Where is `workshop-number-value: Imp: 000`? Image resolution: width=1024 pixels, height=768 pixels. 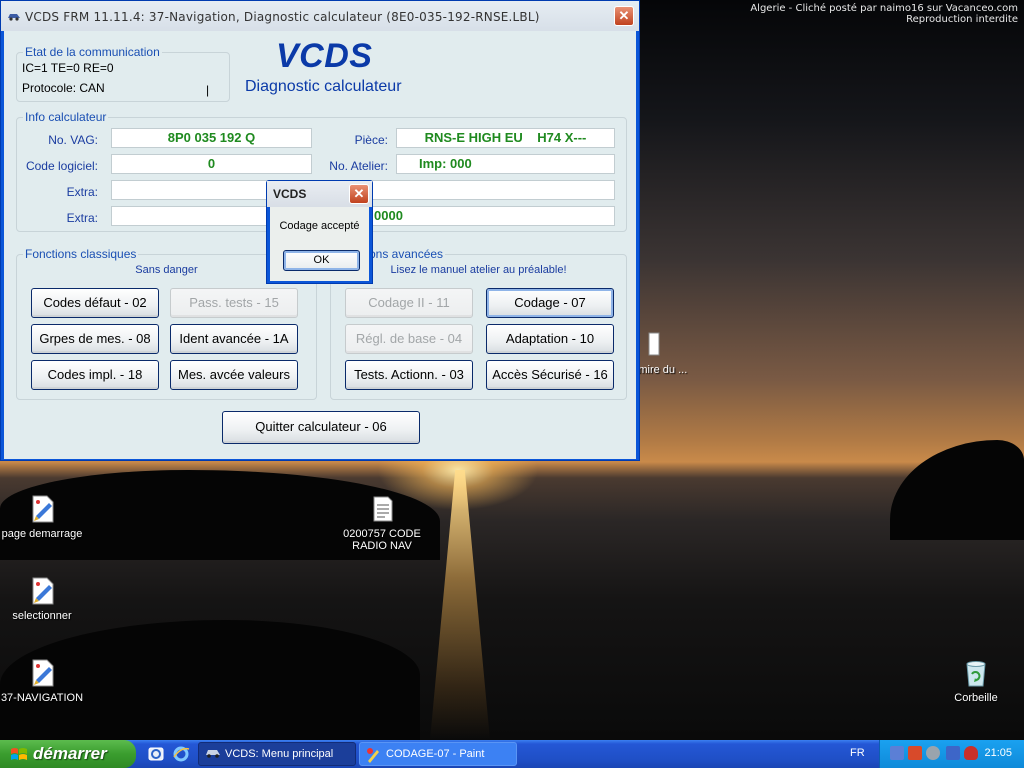 workshop-number-value: Imp: 000 is located at coordinates (505, 164).